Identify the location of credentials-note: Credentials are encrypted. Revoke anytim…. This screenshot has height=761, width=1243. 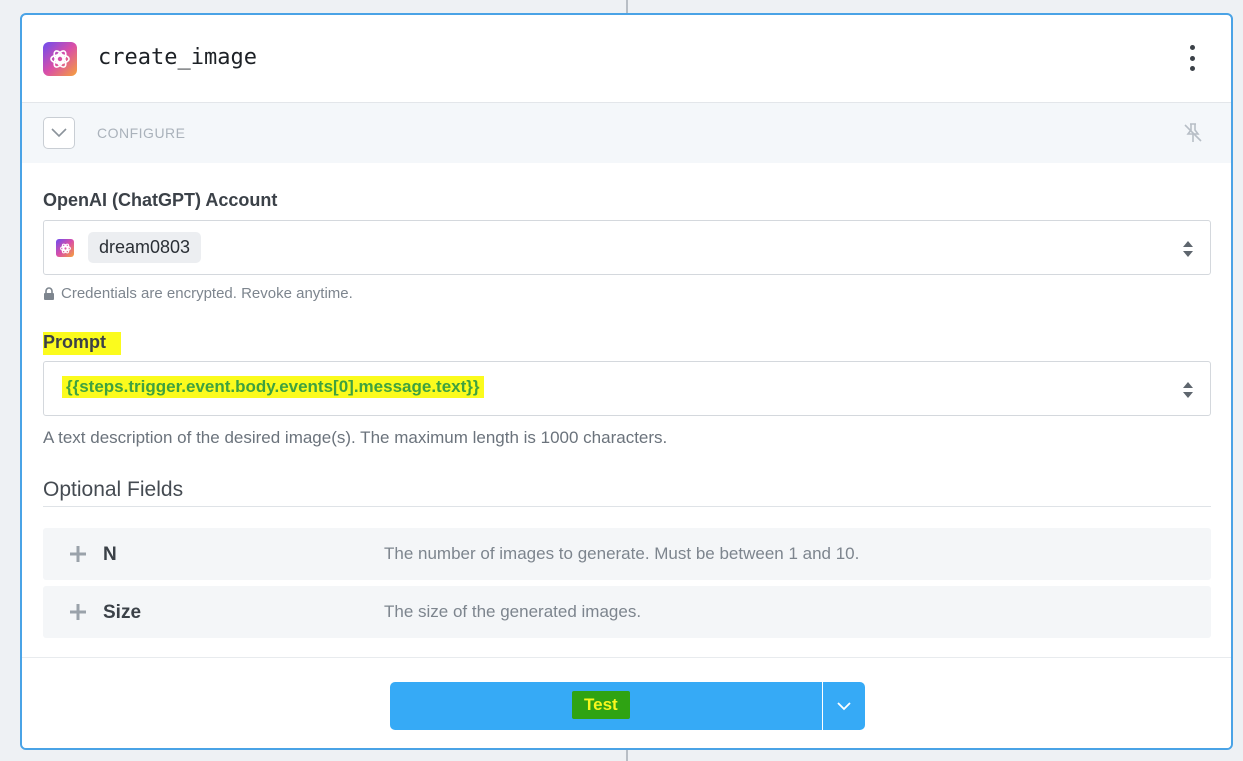
(198, 293).